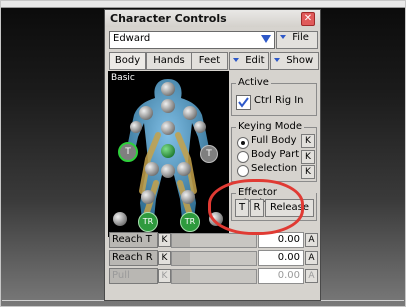 This screenshot has width=406, height=307. Describe the element at coordinates (181, 276) in the screenshot. I see `pull-slider-thumb` at that location.